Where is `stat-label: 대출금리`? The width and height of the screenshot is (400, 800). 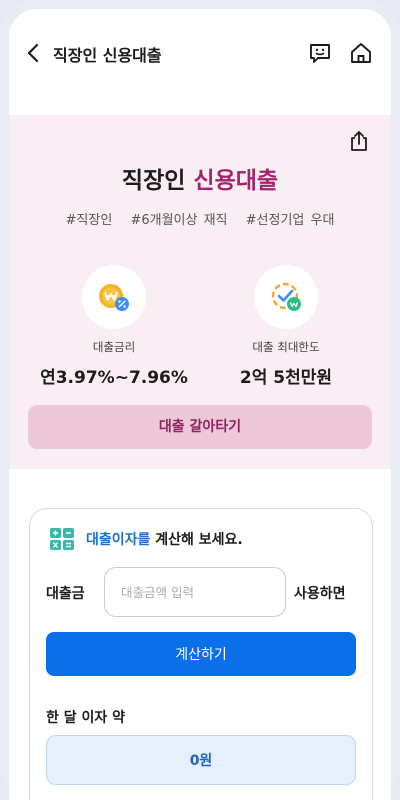
stat-label: 대출금리 is located at coordinates (114, 347).